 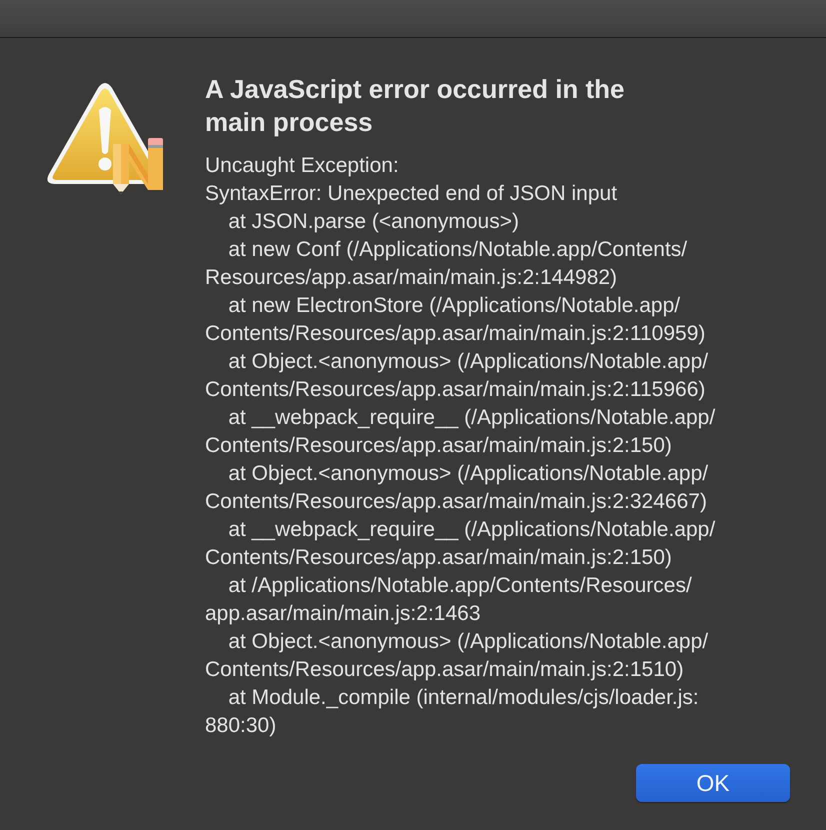 I want to click on pencil-letter-icon, so click(x=138, y=166).